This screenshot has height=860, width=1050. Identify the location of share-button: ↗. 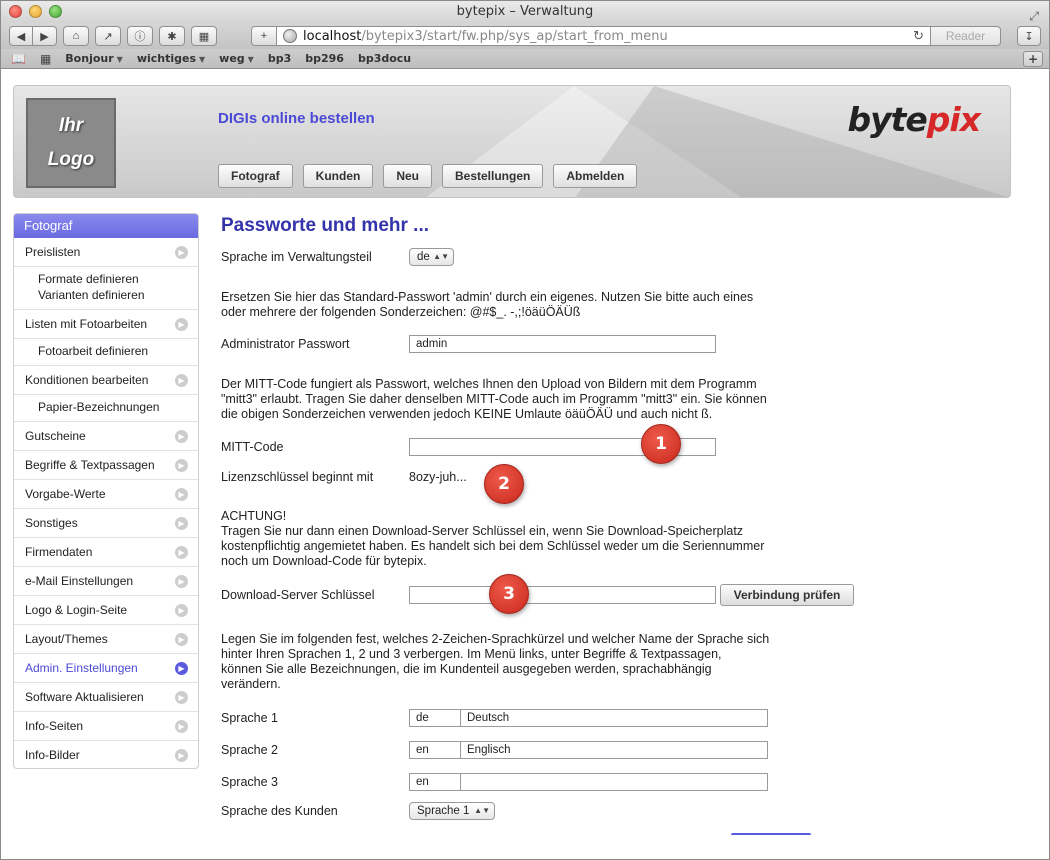
(108, 36).